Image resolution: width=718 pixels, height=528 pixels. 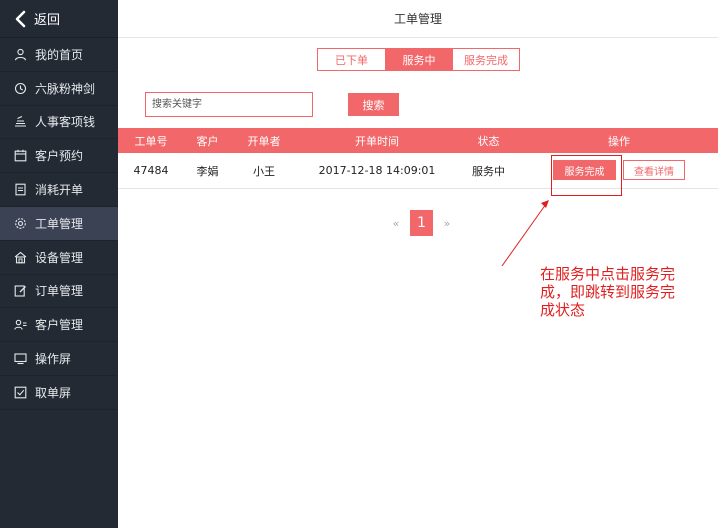 I want to click on sidebar-item-order: 订单管理, so click(x=59, y=292).